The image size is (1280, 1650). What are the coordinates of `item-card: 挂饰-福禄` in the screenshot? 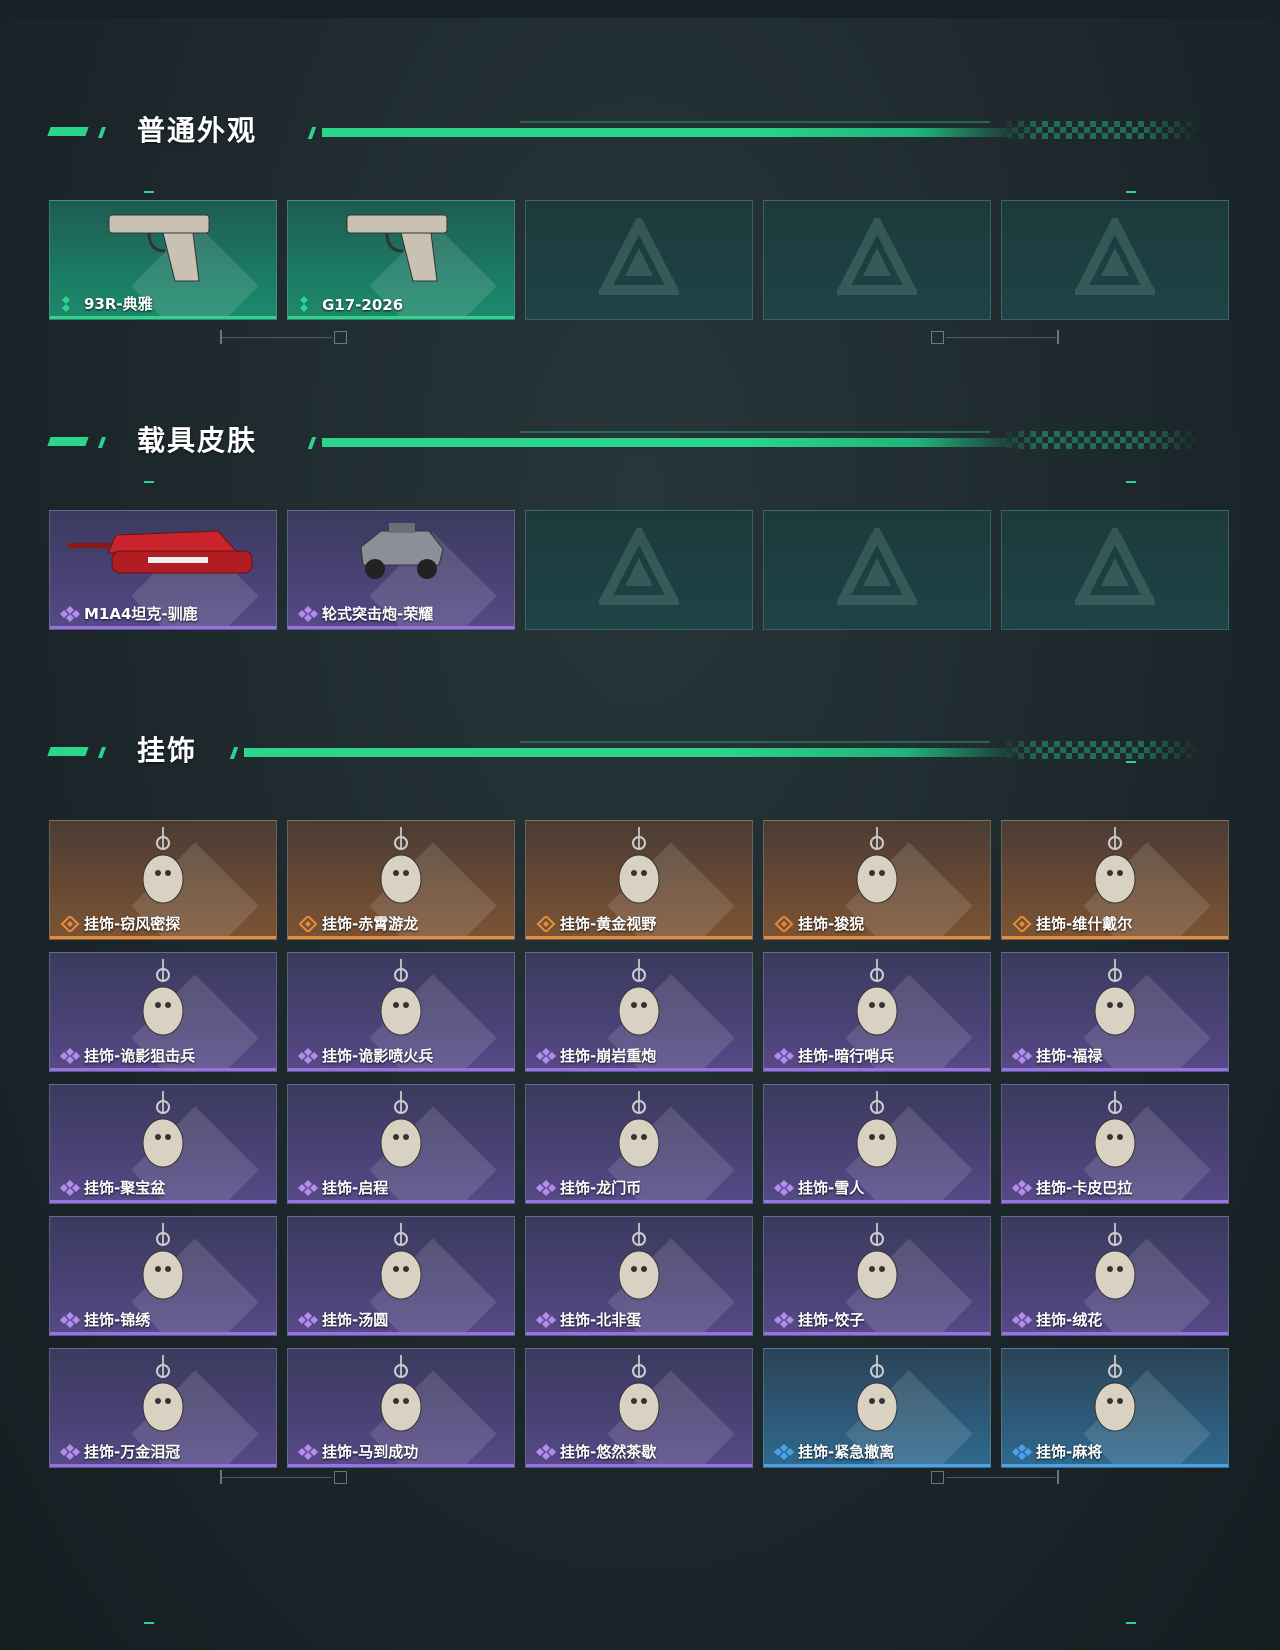 It's located at (1115, 1012).